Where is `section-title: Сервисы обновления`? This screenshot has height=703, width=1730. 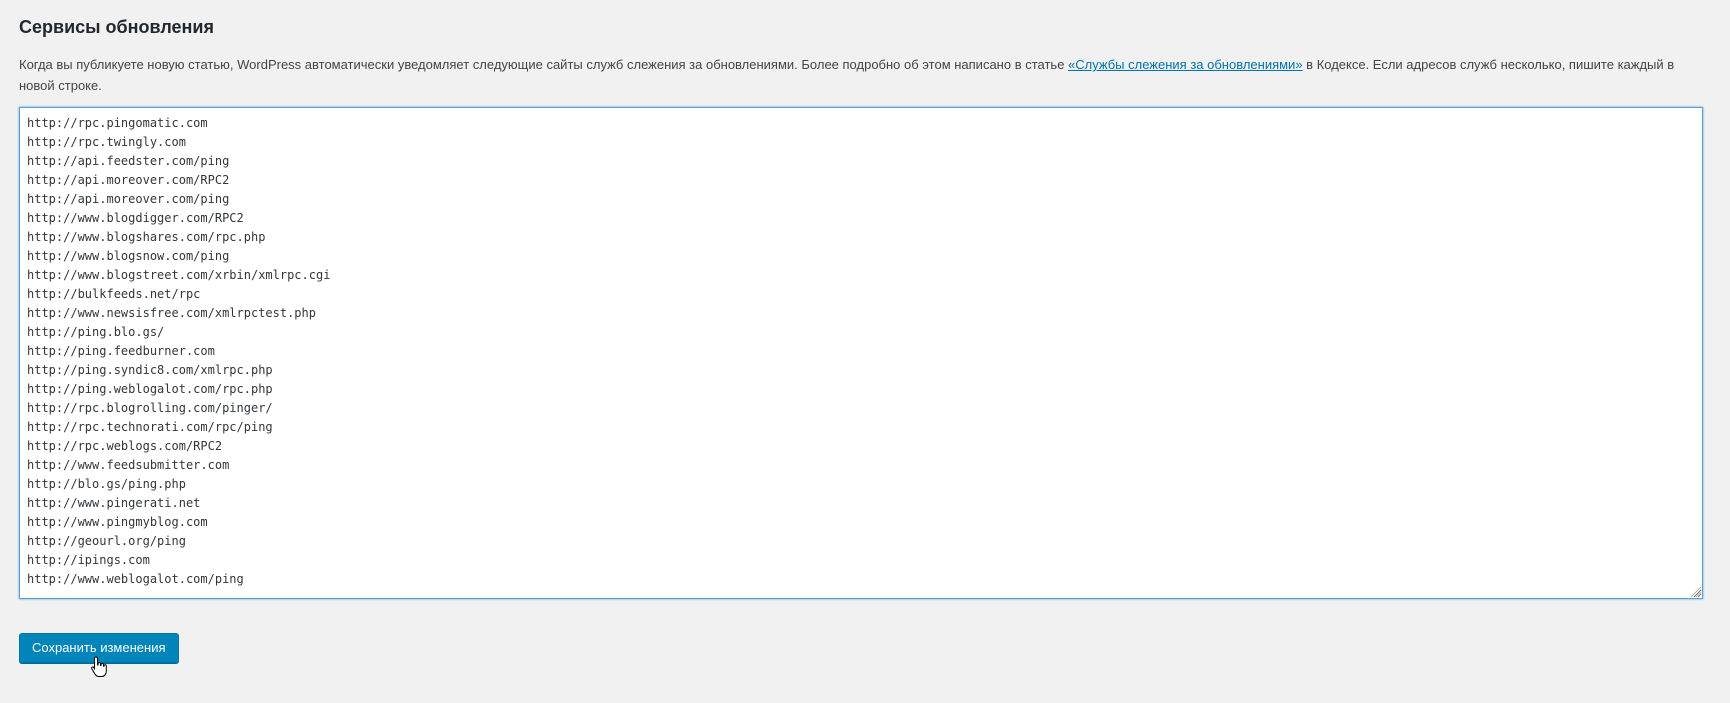 section-title: Сервисы обновления is located at coordinates (116, 27).